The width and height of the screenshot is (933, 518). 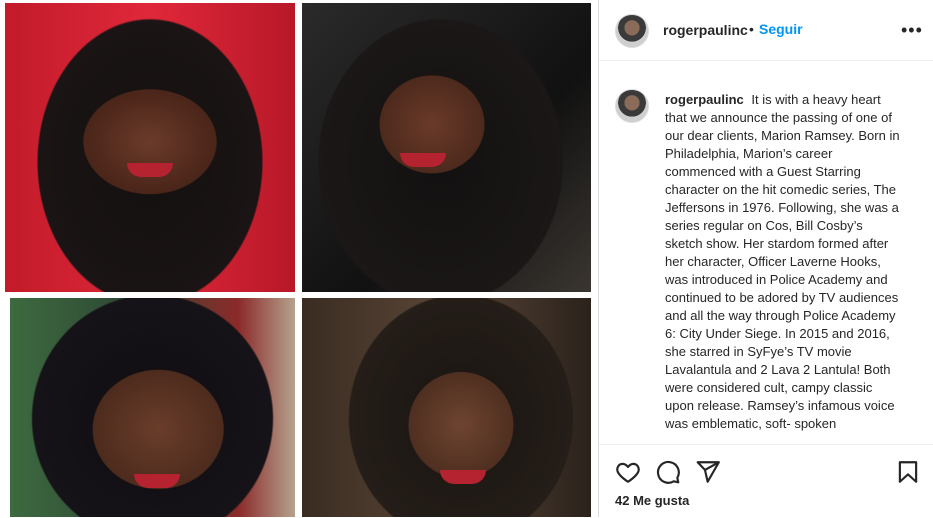 I want to click on more-options-icon: •••, so click(x=912, y=30).